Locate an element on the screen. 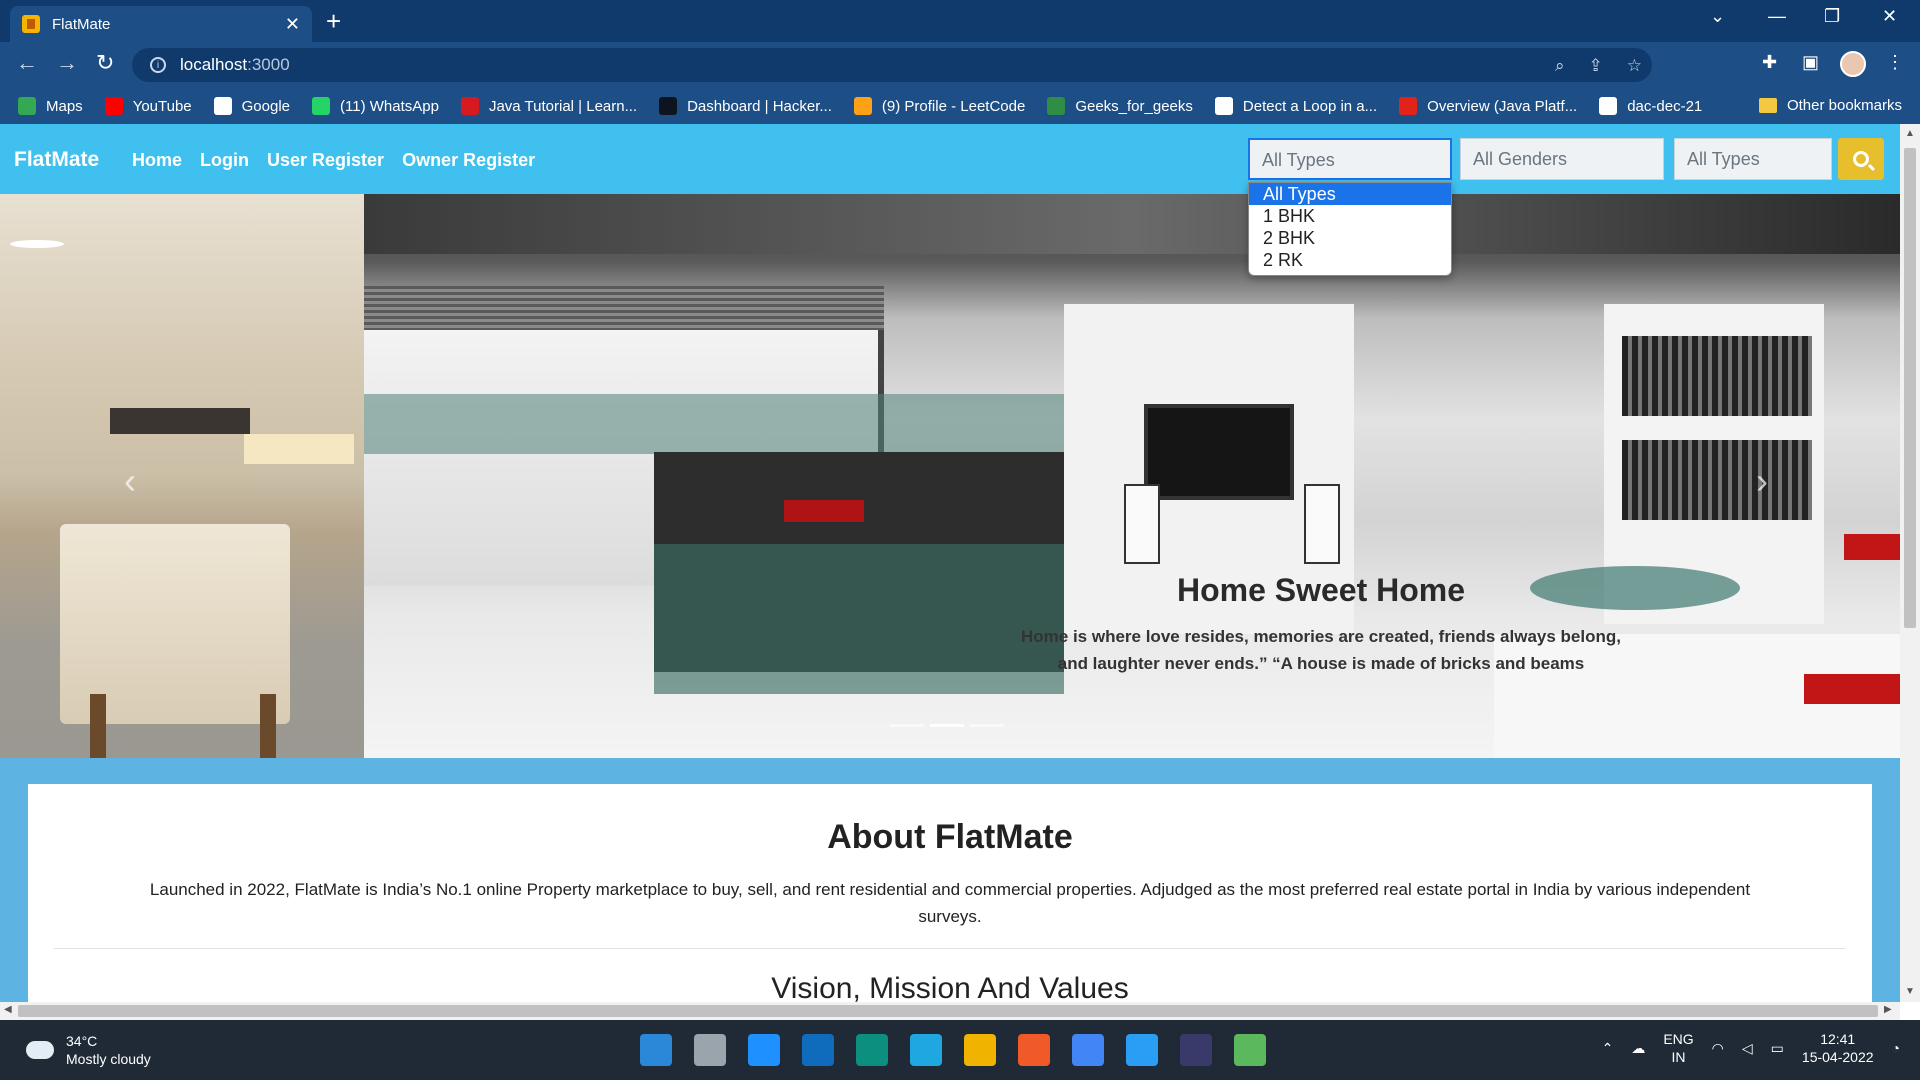 The image size is (1920, 1080). dropdown-option: 1 BHK is located at coordinates (1350, 216).